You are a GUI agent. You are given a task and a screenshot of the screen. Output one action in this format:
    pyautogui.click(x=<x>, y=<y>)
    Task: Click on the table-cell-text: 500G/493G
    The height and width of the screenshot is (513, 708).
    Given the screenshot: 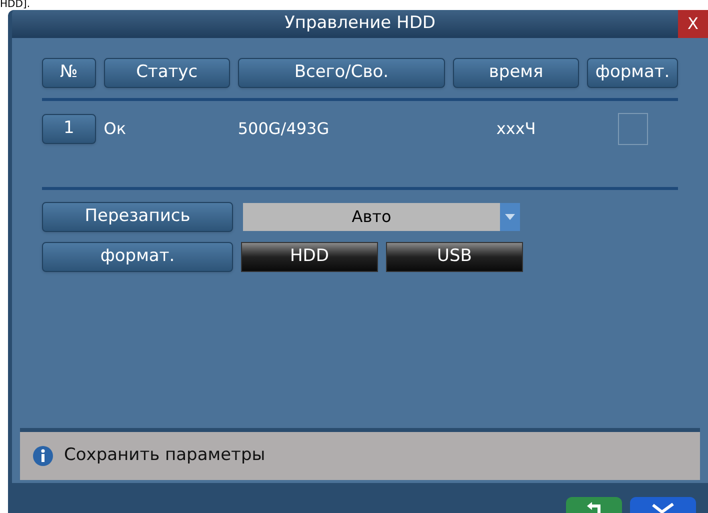 What is the action you would take?
    pyautogui.click(x=284, y=129)
    